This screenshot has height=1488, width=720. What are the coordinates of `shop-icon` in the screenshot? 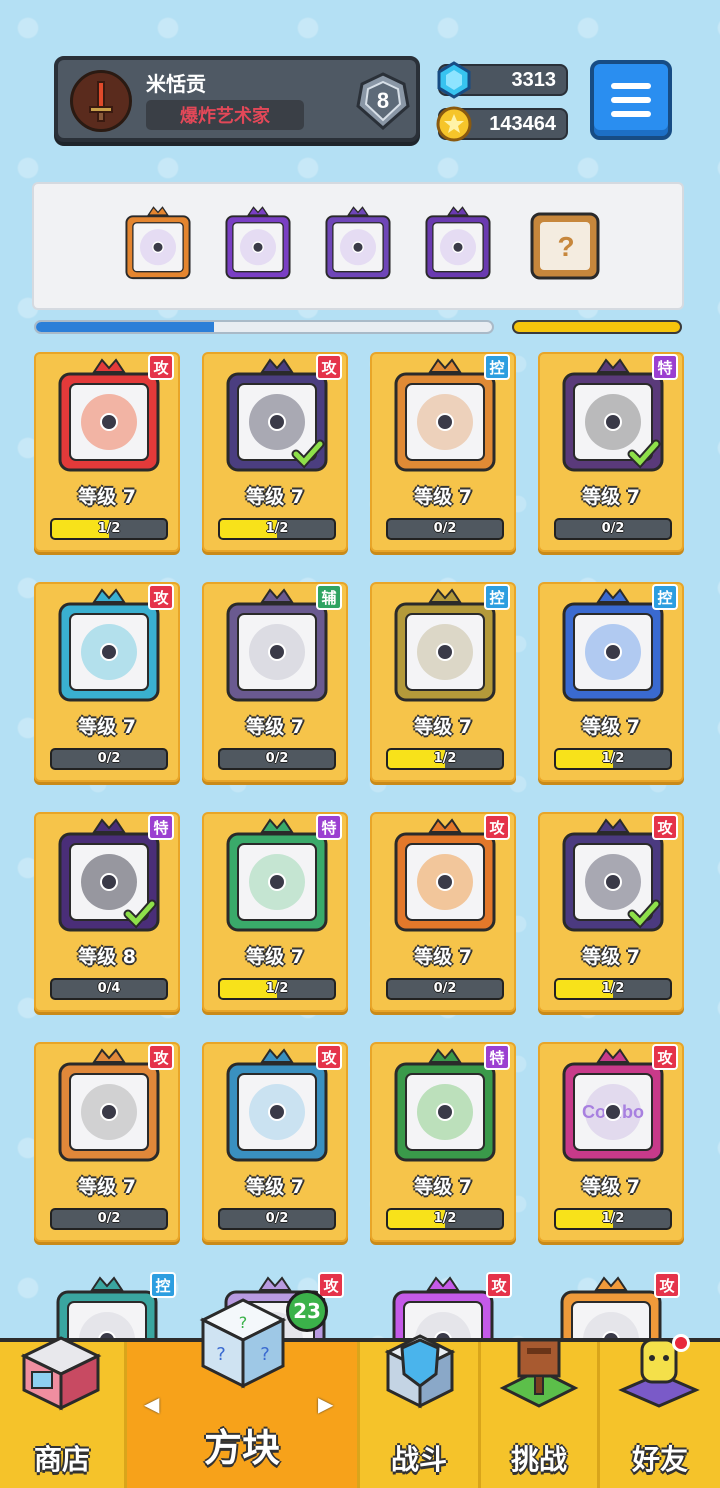 It's located at (61, 1373).